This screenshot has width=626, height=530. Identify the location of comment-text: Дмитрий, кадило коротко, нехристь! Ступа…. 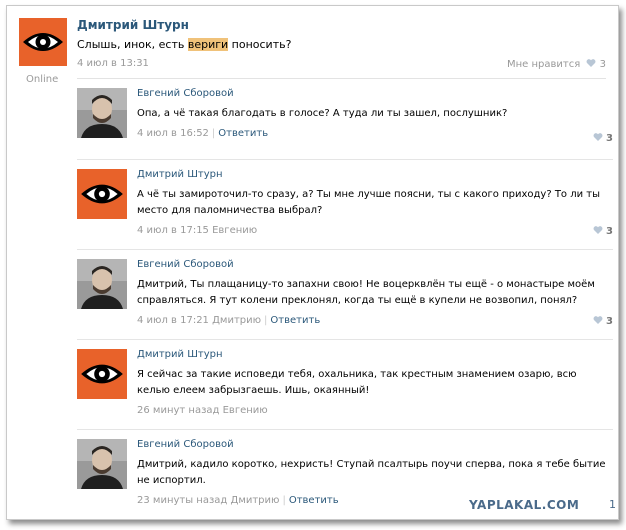
(371, 472).